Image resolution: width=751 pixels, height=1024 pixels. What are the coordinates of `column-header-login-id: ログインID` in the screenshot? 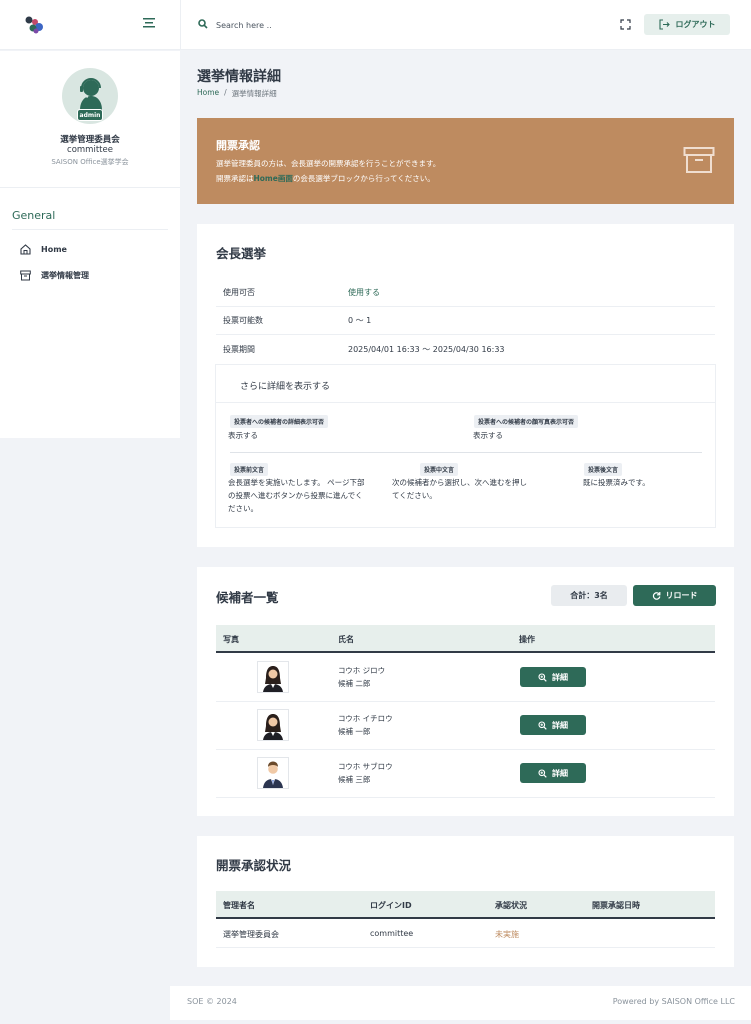 It's located at (391, 905).